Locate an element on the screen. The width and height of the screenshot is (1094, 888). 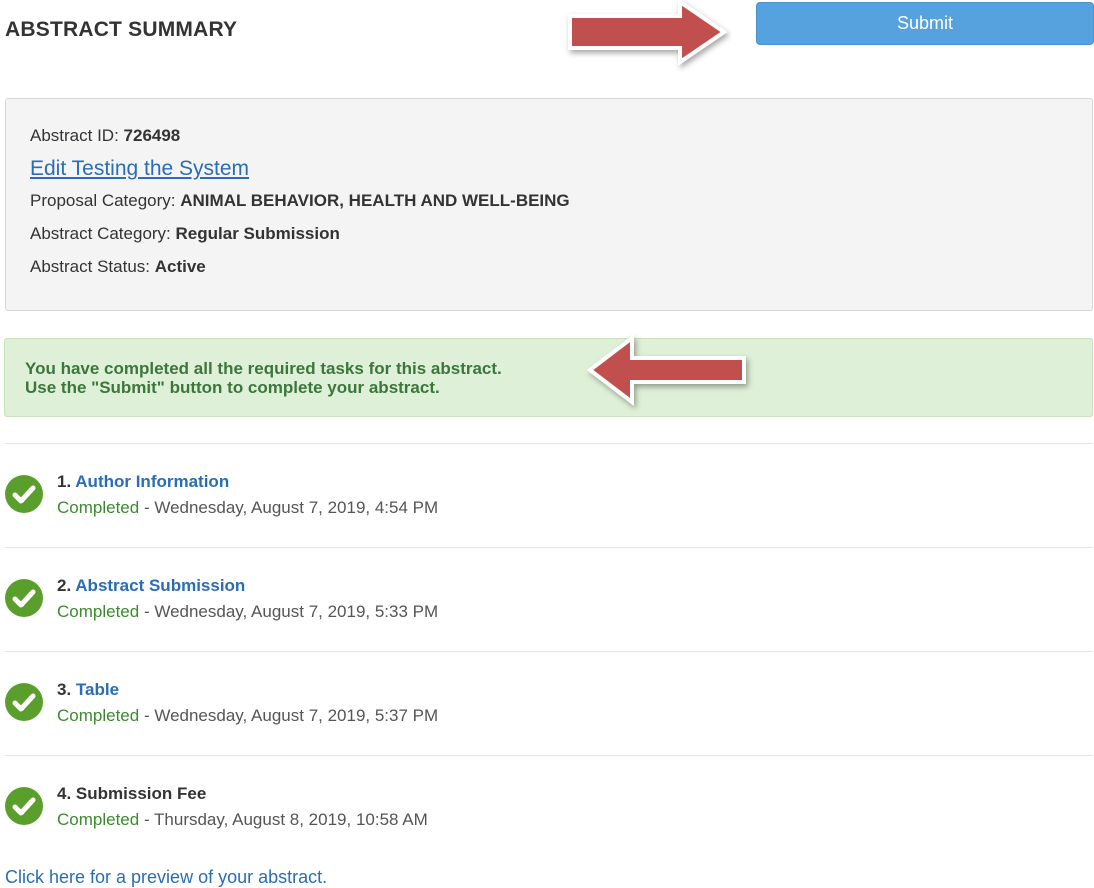
task-link-table: Table is located at coordinates (97, 689).